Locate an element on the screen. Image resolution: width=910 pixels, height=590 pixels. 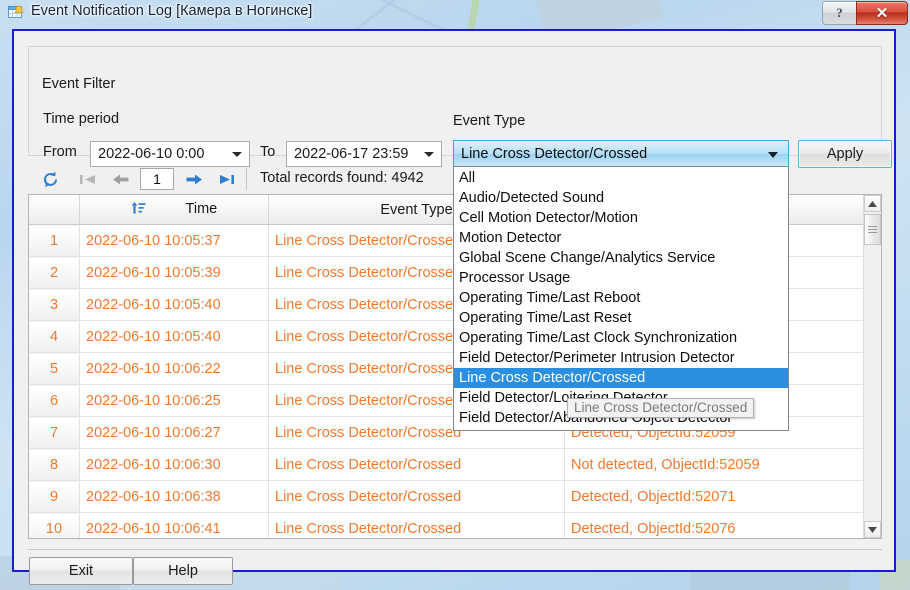
cell-time: 2022-06-10 10:05:37 is located at coordinates (174, 240).